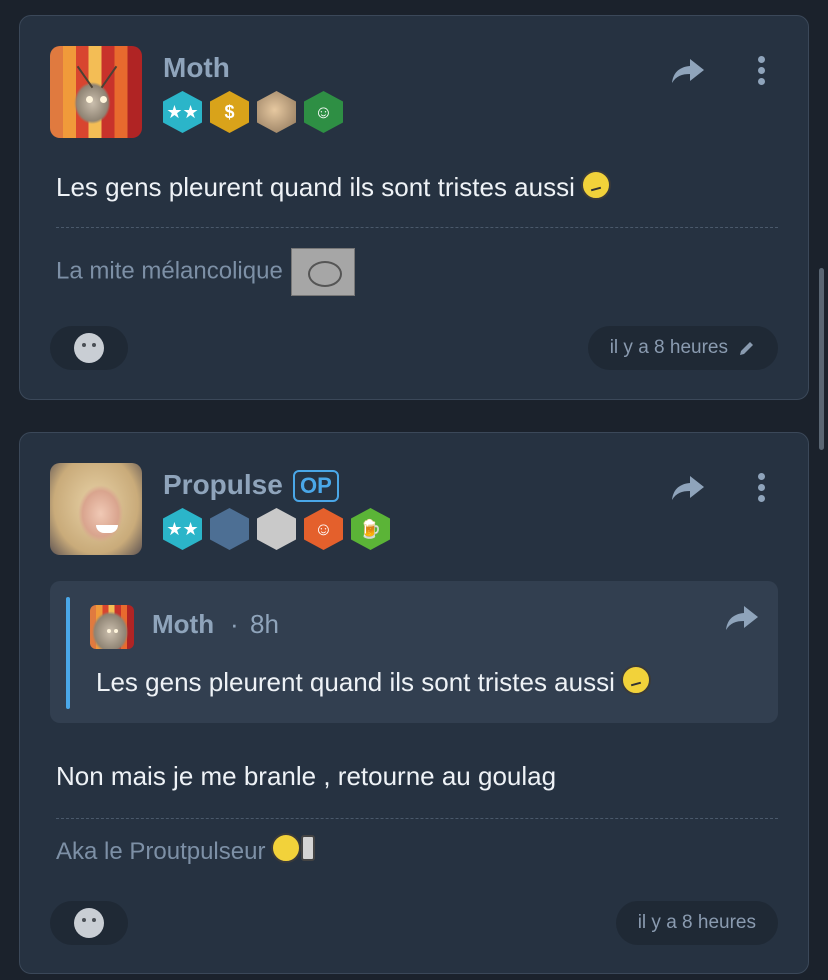  Describe the element at coordinates (253, 112) in the screenshot. I see `badge-list: ★★ $ ☺` at that location.